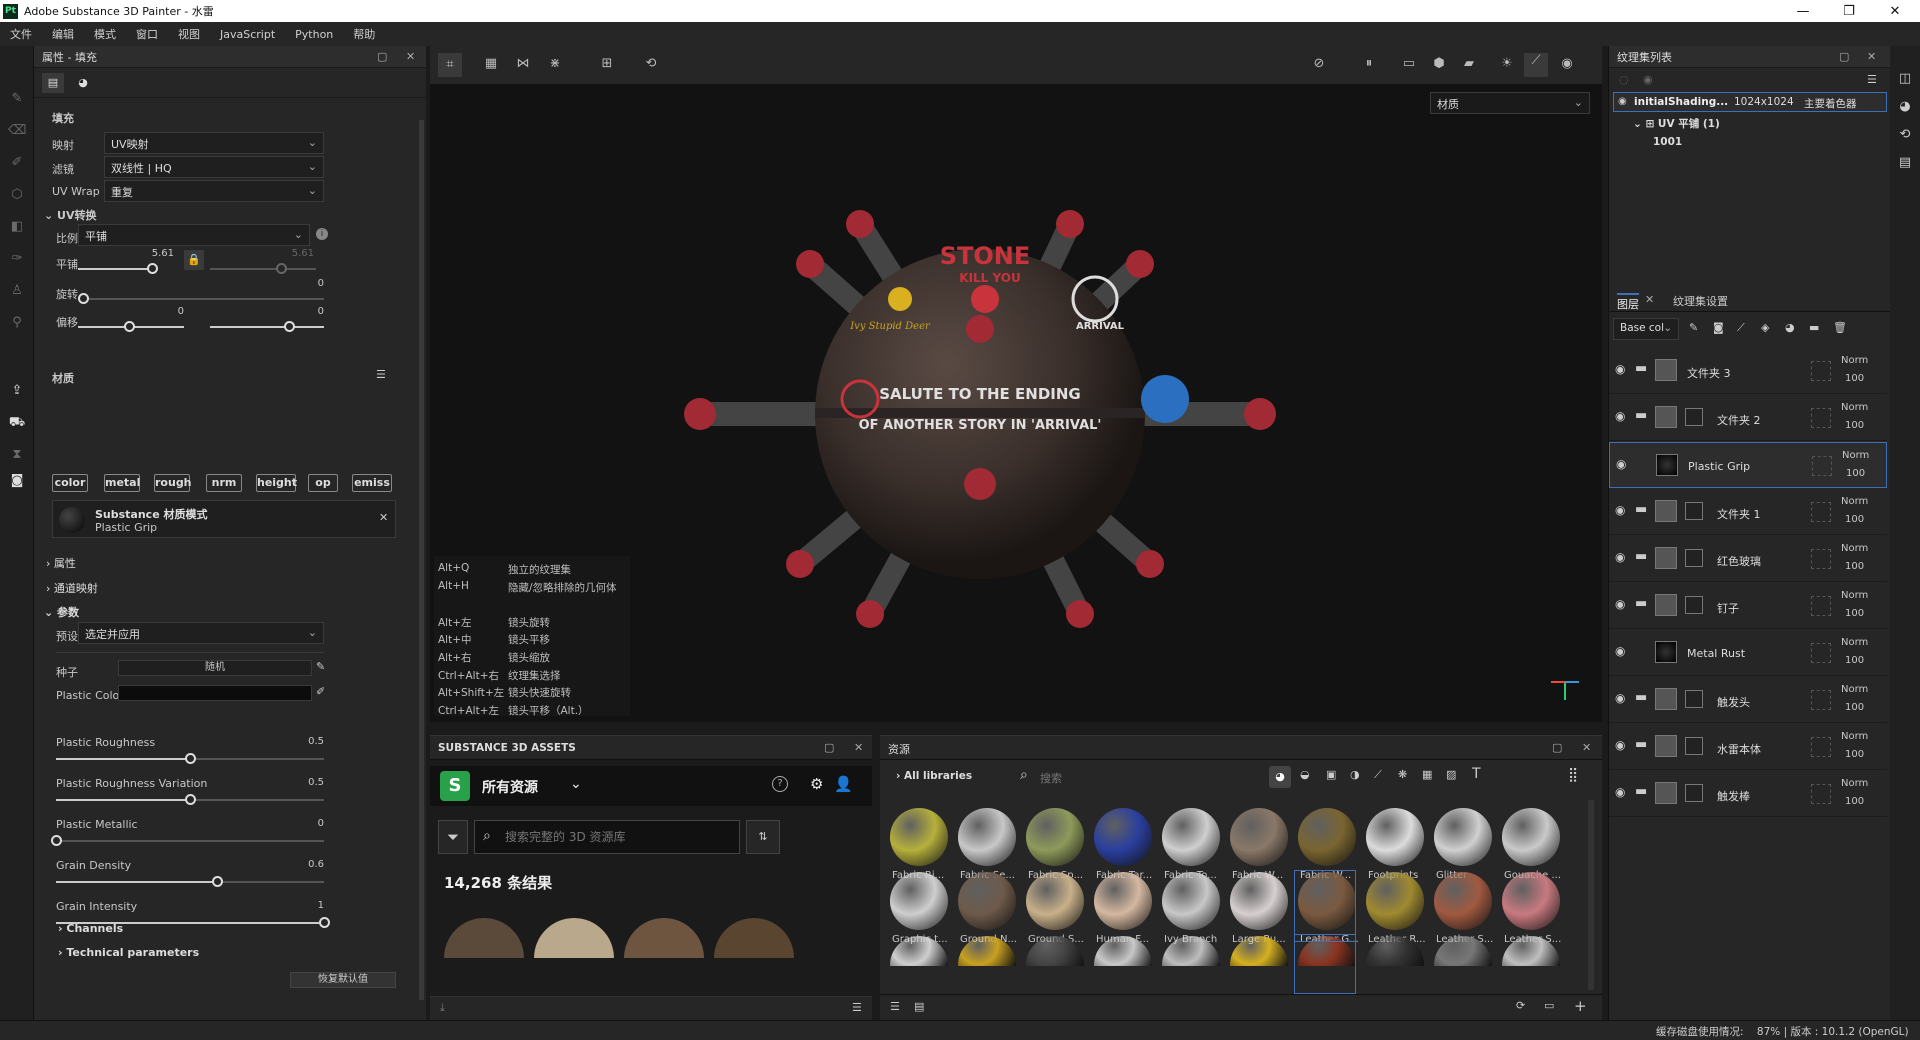 This screenshot has width=1920, height=1040. What do you see at coordinates (421, 560) in the screenshot?
I see `properties-scrollbar` at bounding box center [421, 560].